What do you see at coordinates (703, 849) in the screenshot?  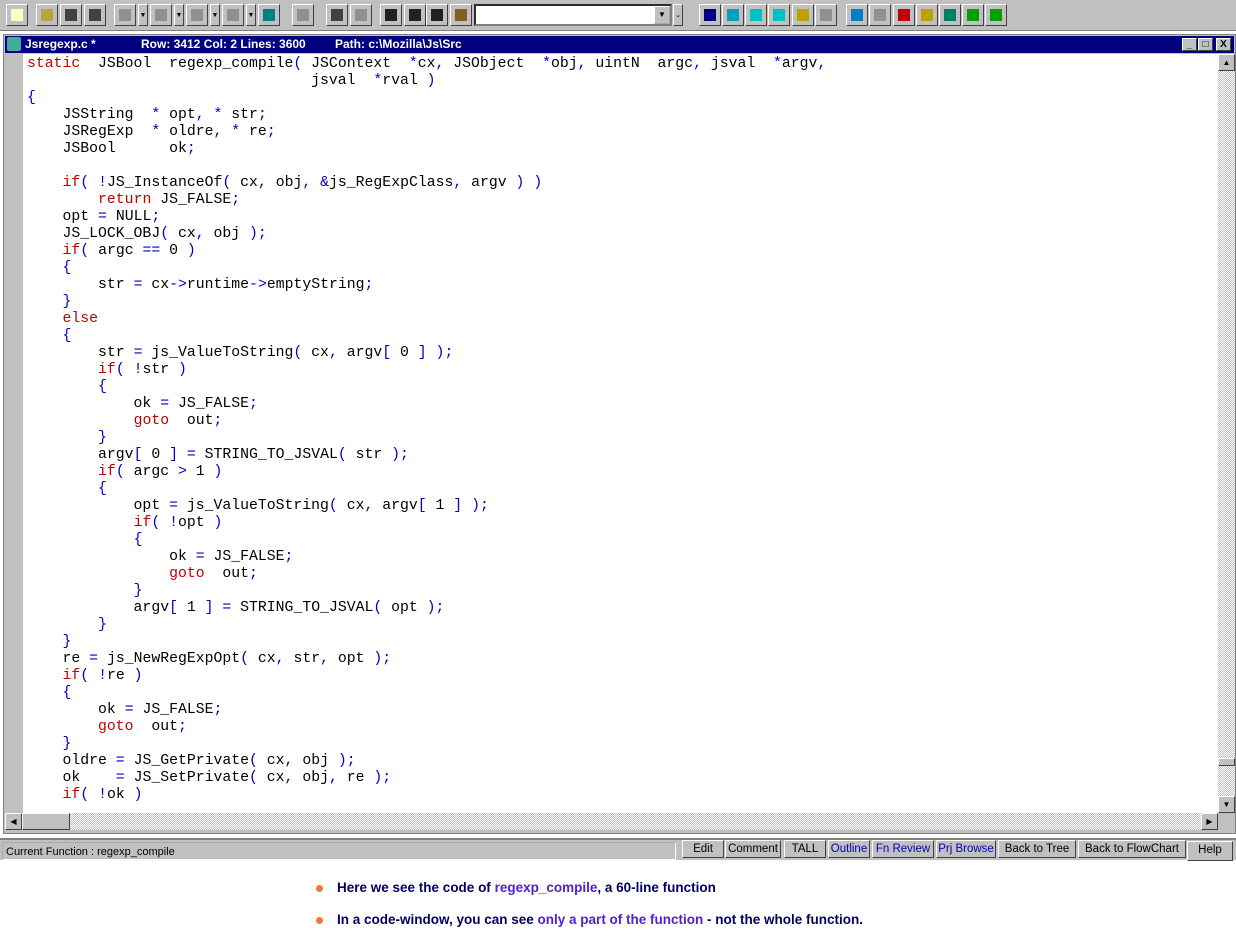 I see `status-button-edit: Edit` at bounding box center [703, 849].